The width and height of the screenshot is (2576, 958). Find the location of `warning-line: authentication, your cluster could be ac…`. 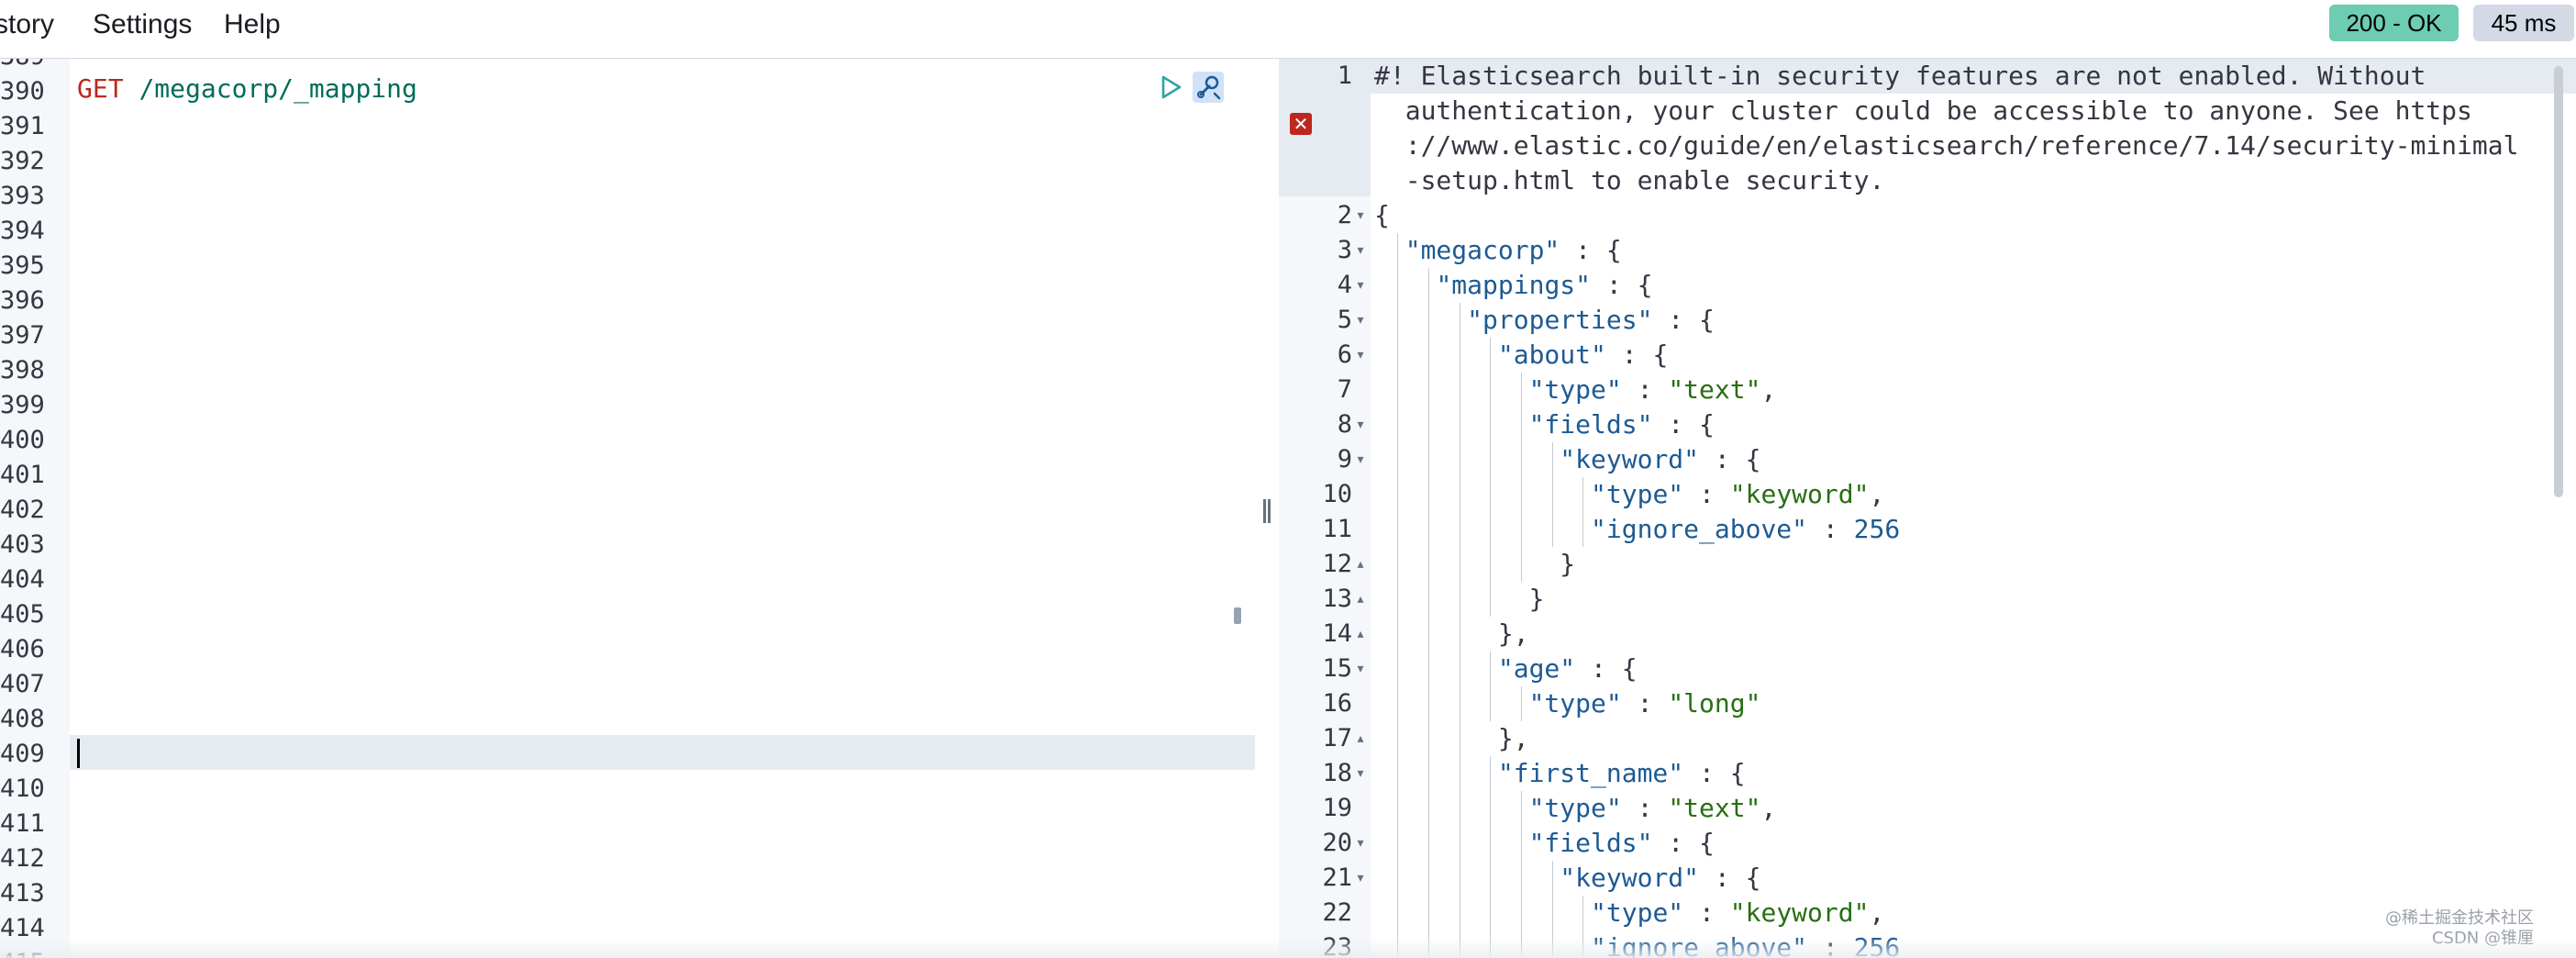

warning-line: authentication, your cluster could be ac… is located at coordinates (1923, 110).